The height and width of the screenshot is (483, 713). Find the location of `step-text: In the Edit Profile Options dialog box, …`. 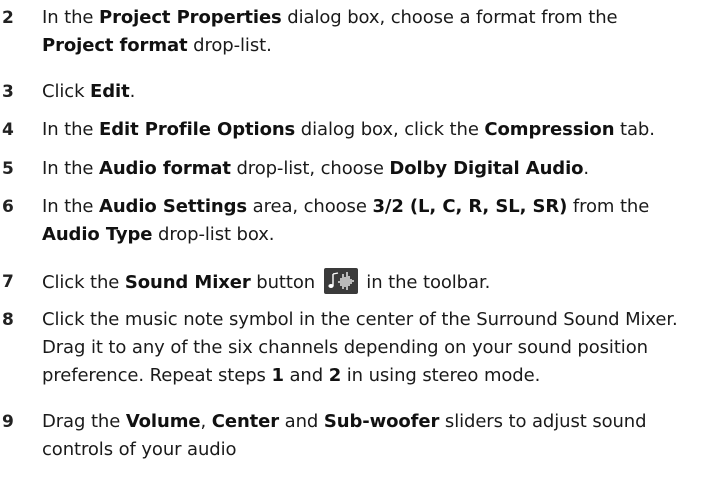

step-text: In the Edit Profile Options dialog box, … is located at coordinates (348, 129).